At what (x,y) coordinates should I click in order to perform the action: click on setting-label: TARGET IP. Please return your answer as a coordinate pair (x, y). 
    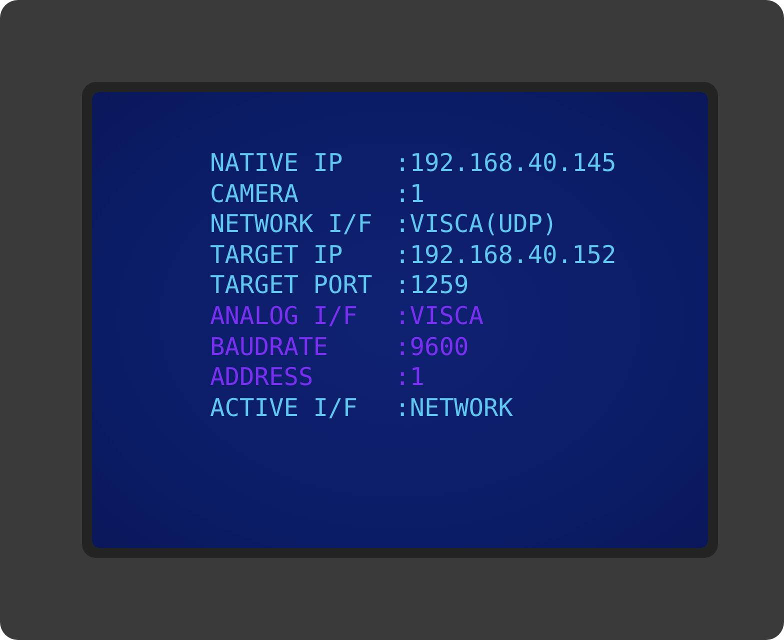
    Looking at the image, I should click on (276, 255).